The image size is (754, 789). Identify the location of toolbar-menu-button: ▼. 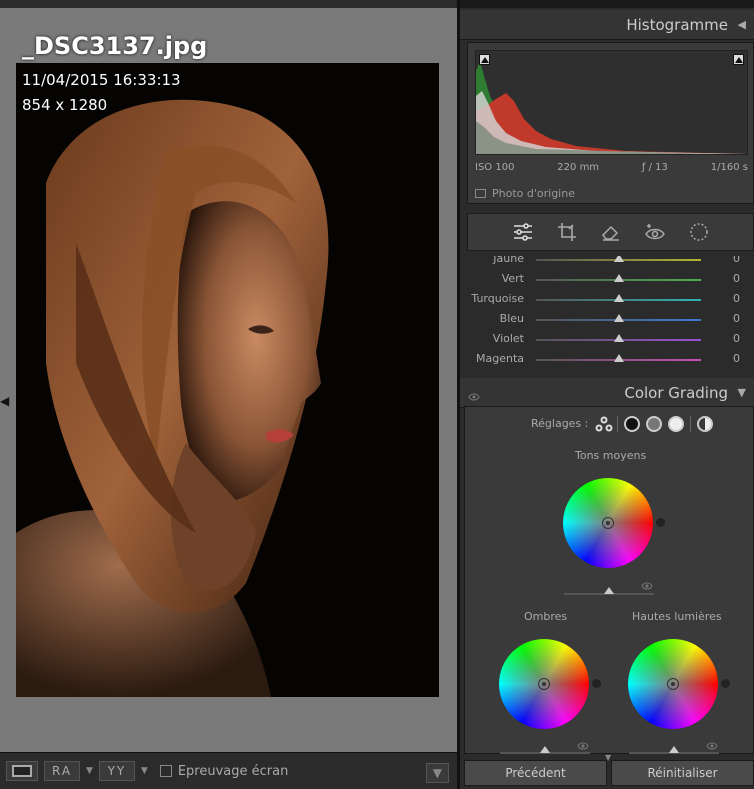
(437, 773).